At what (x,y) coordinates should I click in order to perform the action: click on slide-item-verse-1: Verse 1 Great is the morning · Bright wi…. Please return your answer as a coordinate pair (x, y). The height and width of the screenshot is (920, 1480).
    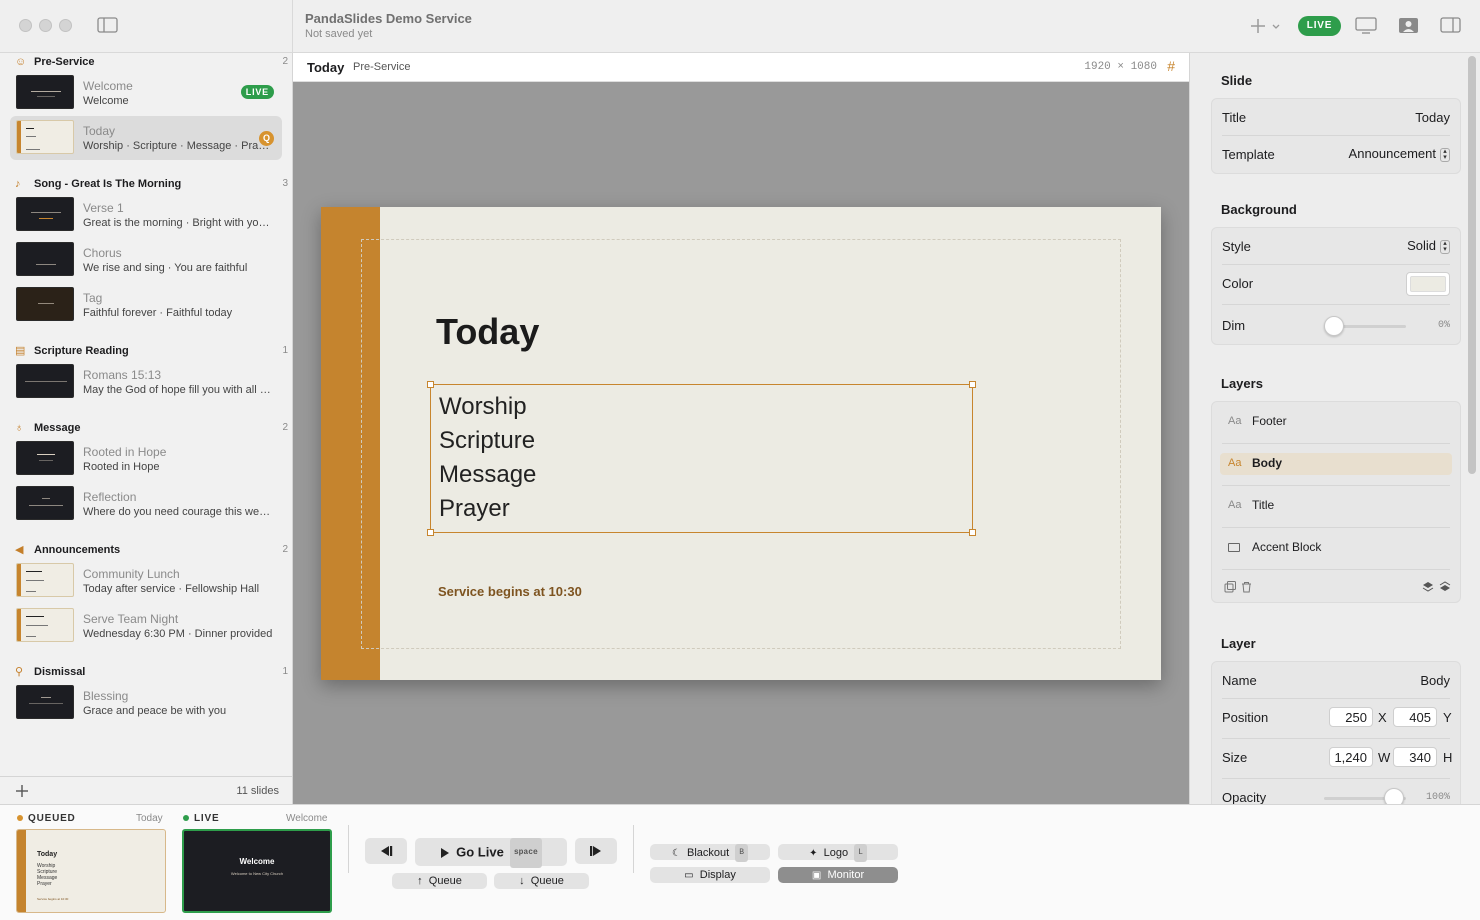
    Looking at the image, I should click on (146, 215).